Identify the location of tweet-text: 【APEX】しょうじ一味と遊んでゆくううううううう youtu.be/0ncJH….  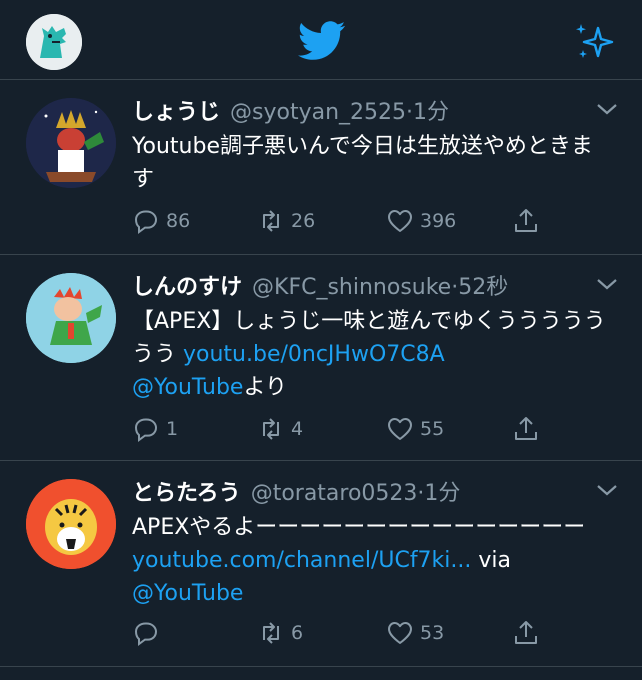
(372, 354).